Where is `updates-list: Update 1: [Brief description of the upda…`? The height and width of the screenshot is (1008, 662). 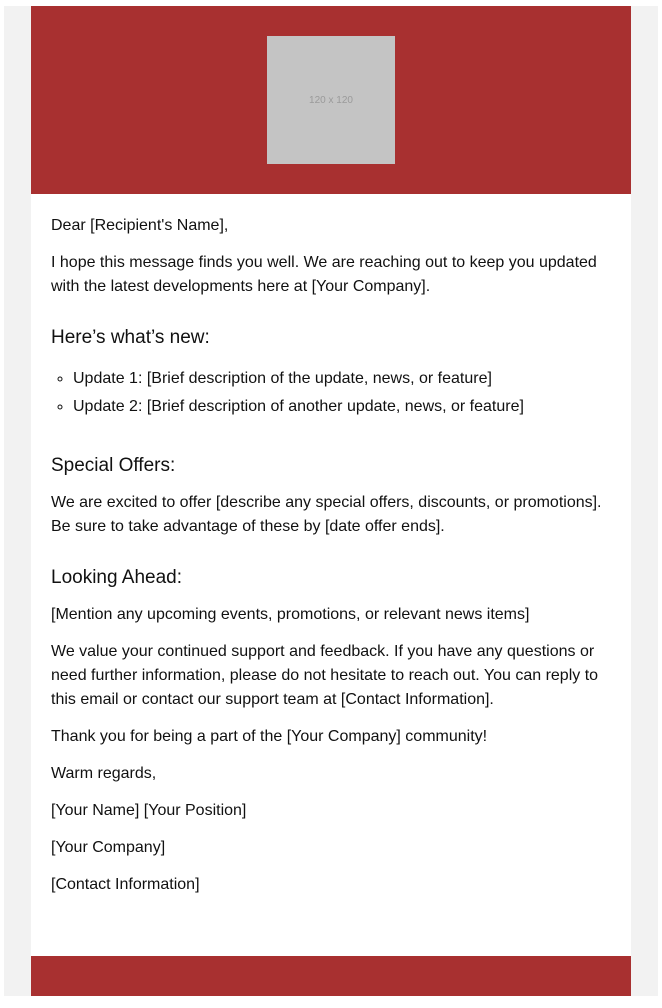 updates-list: Update 1: [Brief description of the upda… is located at coordinates (331, 393).